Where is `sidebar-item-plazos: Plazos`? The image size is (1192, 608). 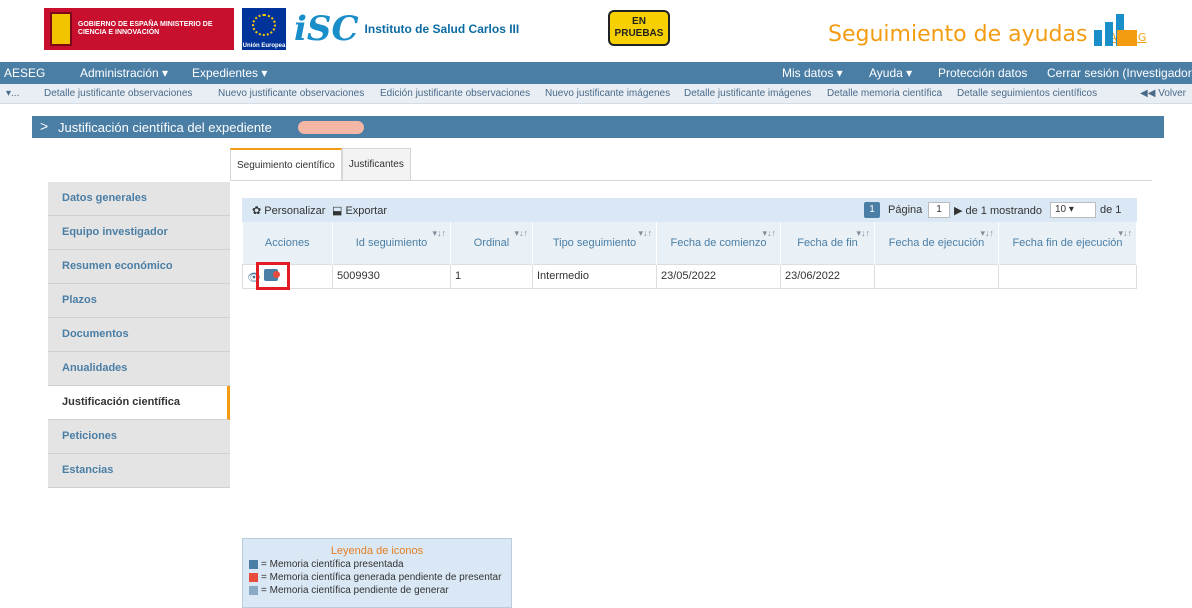 sidebar-item-plazos: Plazos is located at coordinates (139, 301).